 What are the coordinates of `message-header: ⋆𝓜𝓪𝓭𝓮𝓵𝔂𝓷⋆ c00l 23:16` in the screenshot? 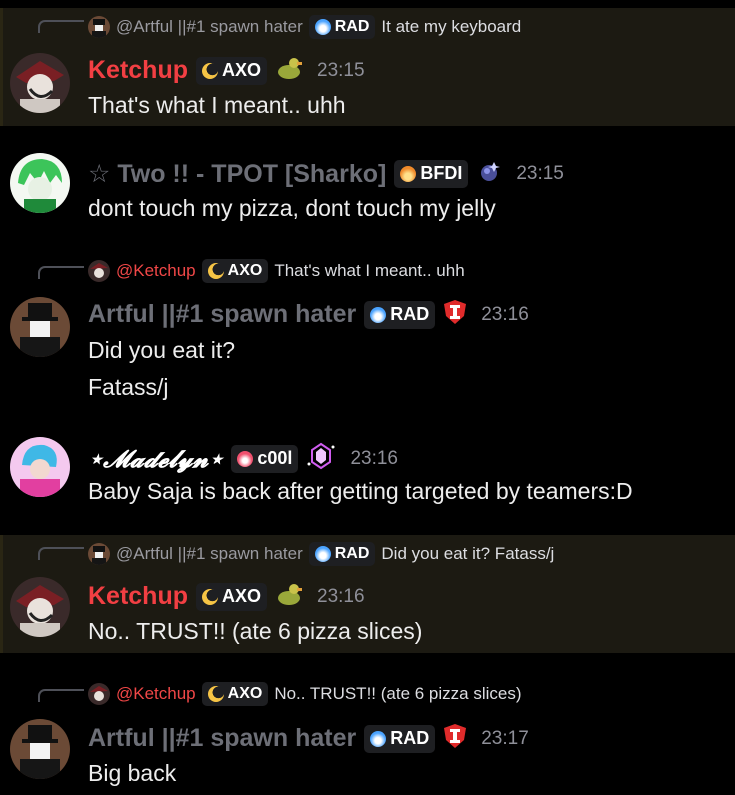 It's located at (243, 458).